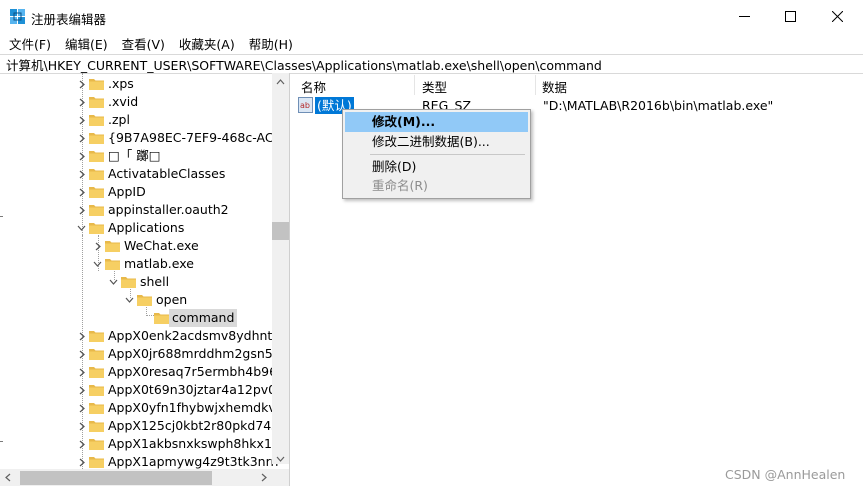 This screenshot has width=865, height=490. I want to click on context-menu-delete: 删除(D), so click(436, 167).